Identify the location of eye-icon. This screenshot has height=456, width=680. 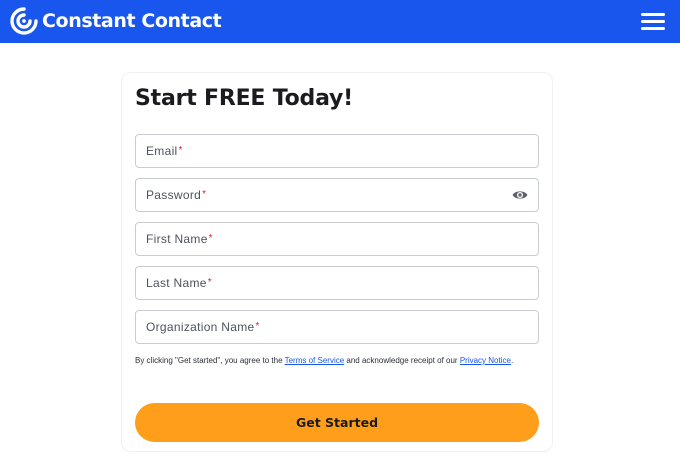
(520, 195).